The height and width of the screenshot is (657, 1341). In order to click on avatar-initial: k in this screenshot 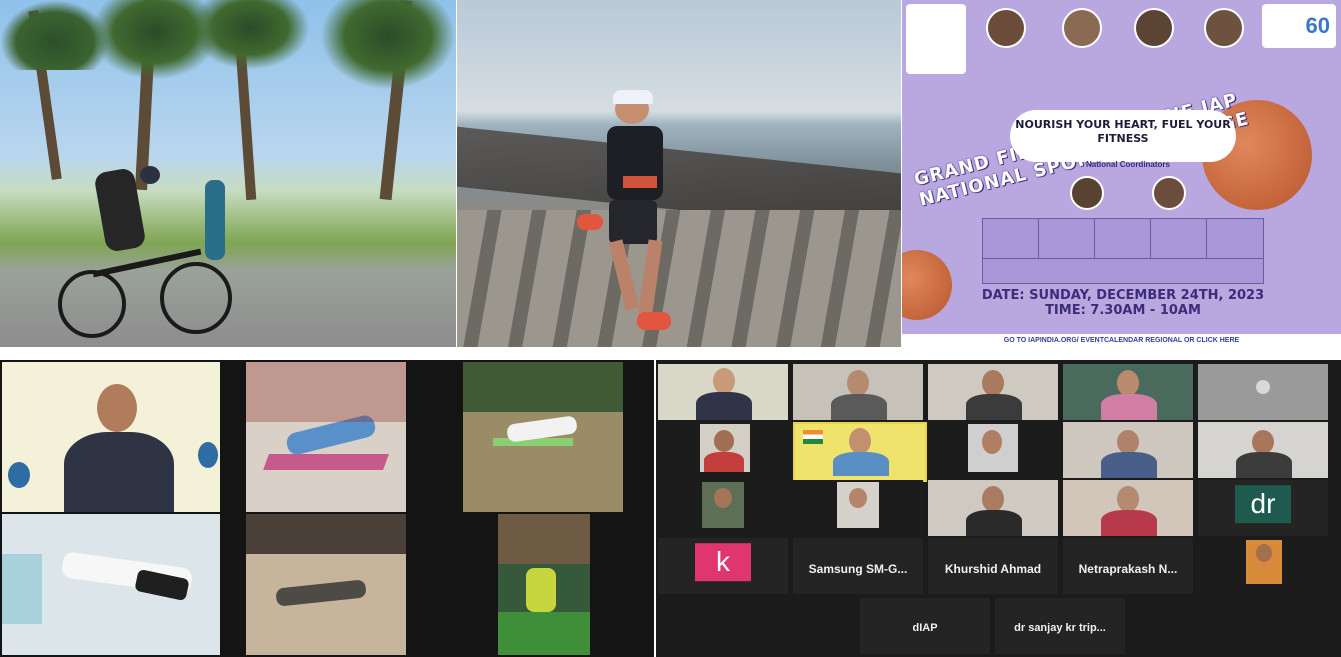, I will do `click(723, 562)`.